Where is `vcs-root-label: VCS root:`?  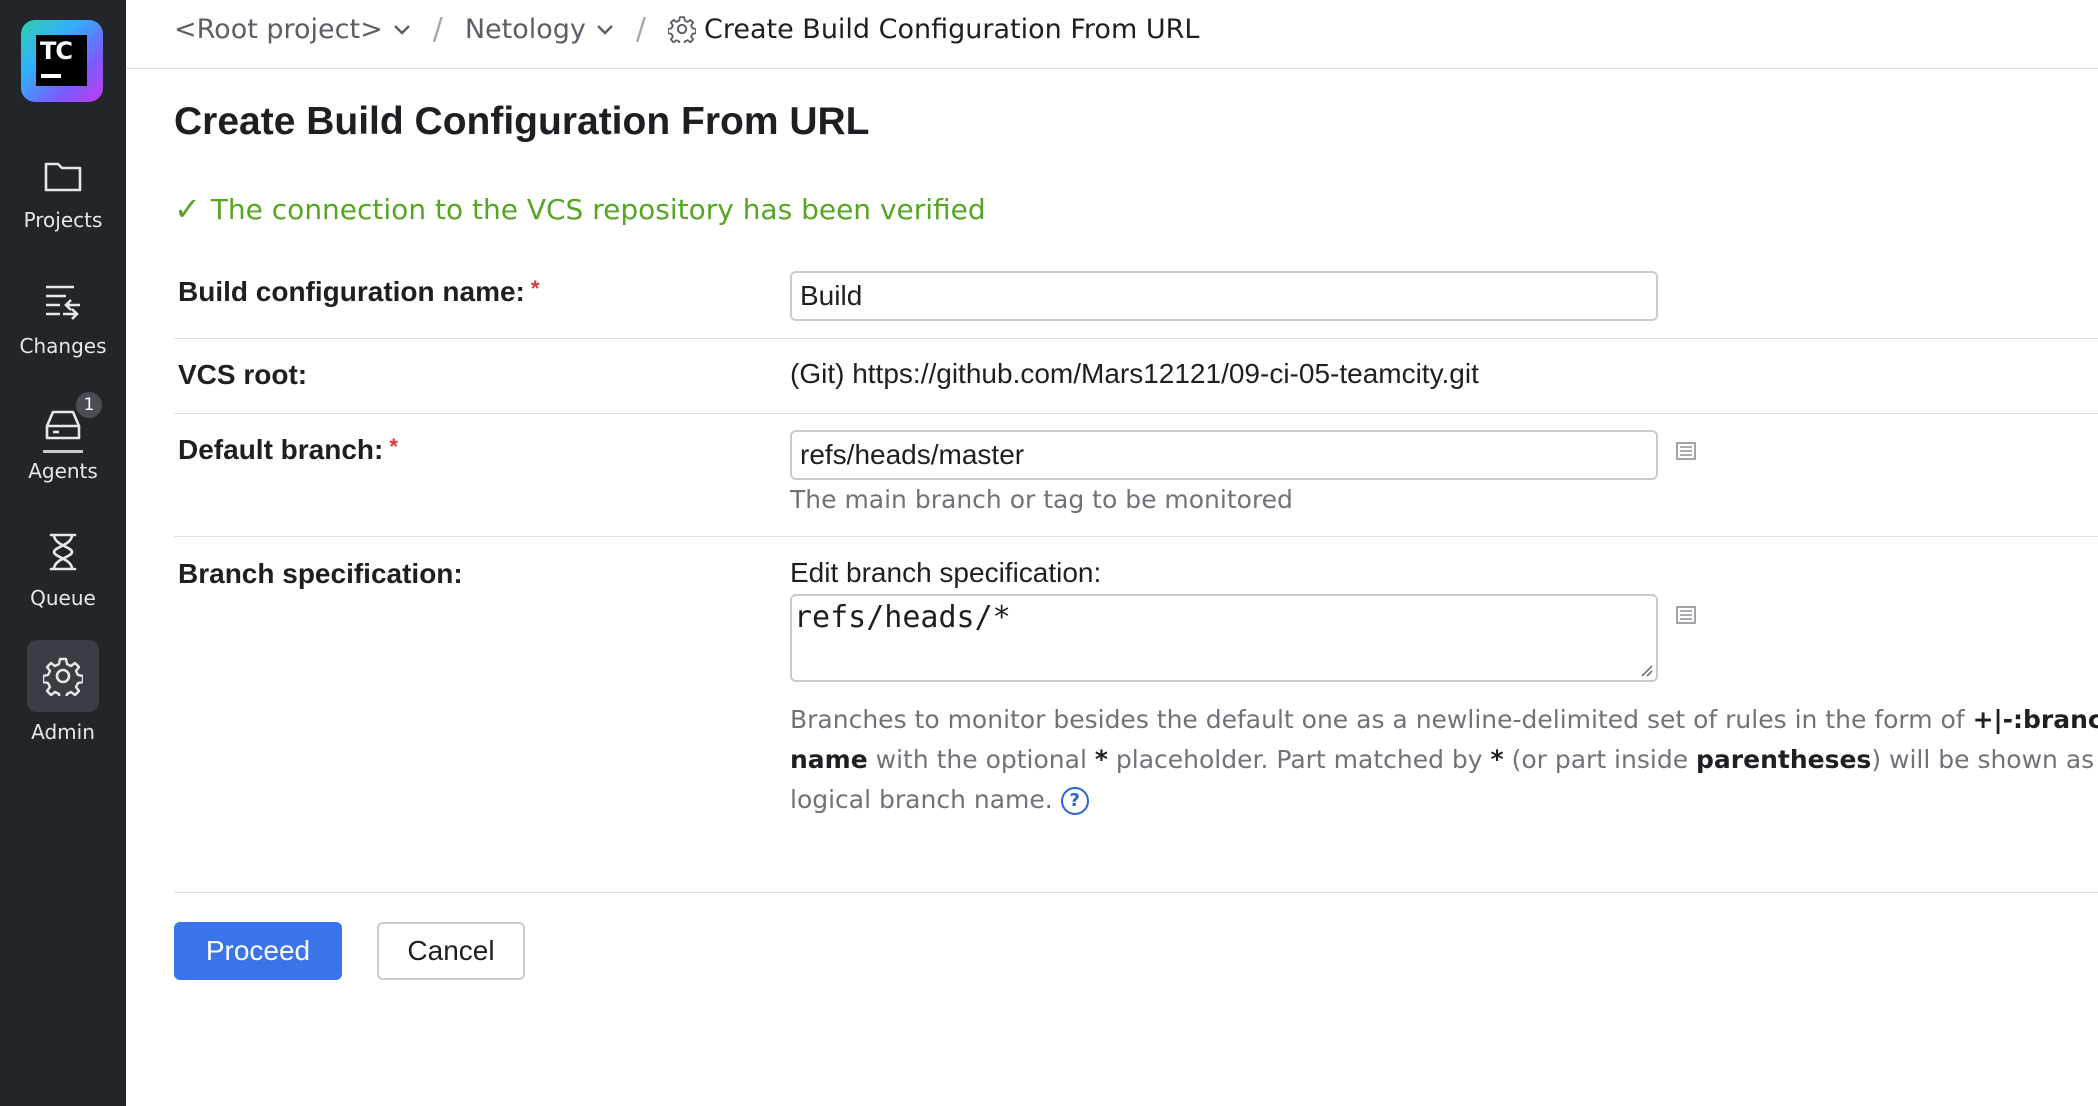 vcs-root-label: VCS root: is located at coordinates (243, 374).